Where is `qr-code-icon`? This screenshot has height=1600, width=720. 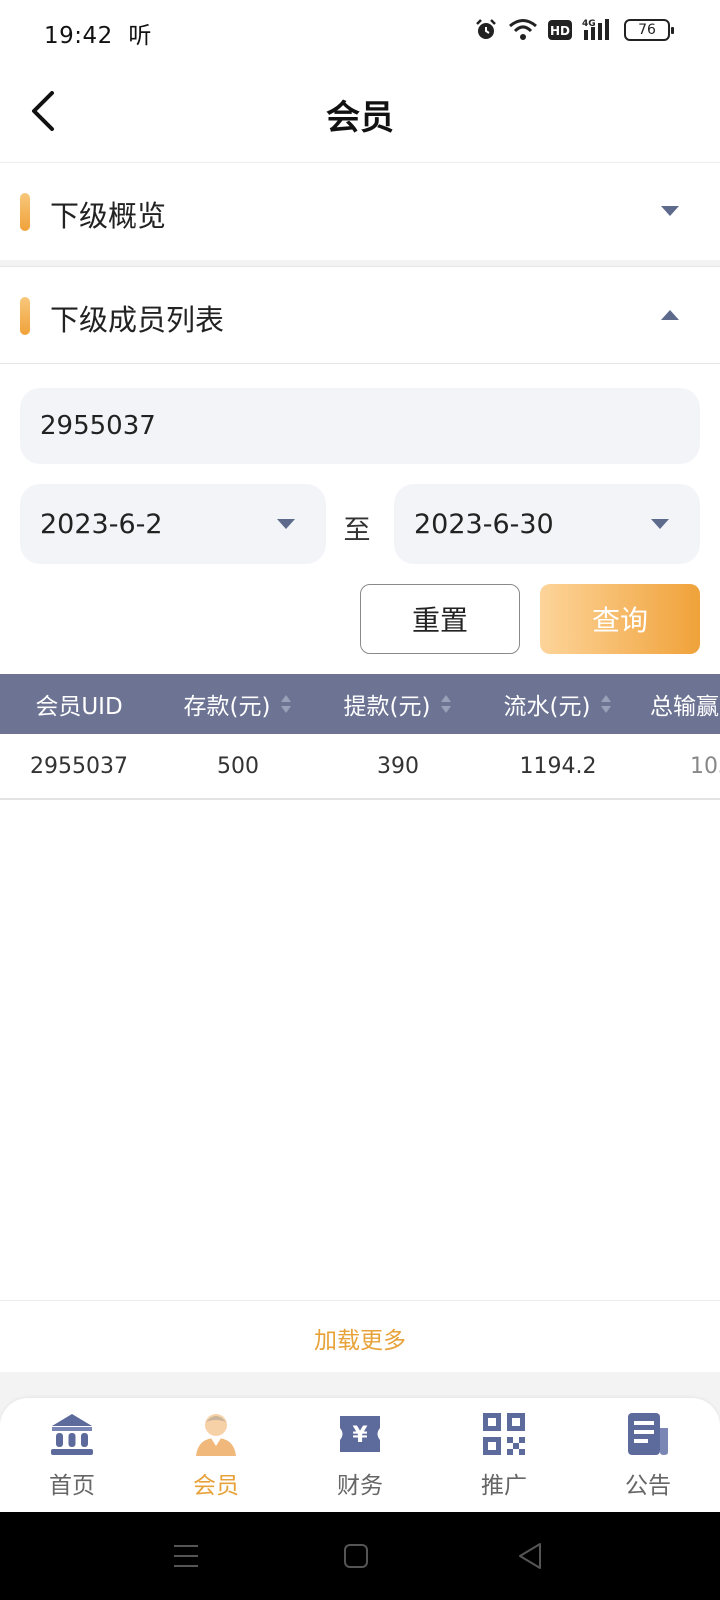
qr-code-icon is located at coordinates (504, 1434).